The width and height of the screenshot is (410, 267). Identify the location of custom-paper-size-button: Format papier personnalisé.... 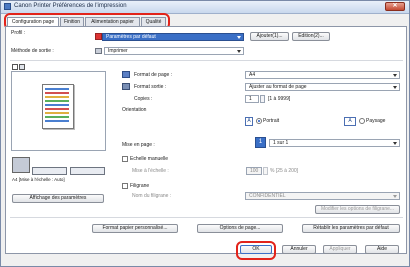
(135, 228).